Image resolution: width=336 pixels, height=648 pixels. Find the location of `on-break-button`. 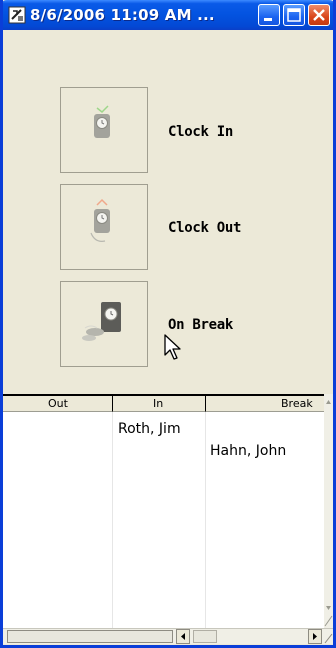

on-break-button is located at coordinates (104, 324).